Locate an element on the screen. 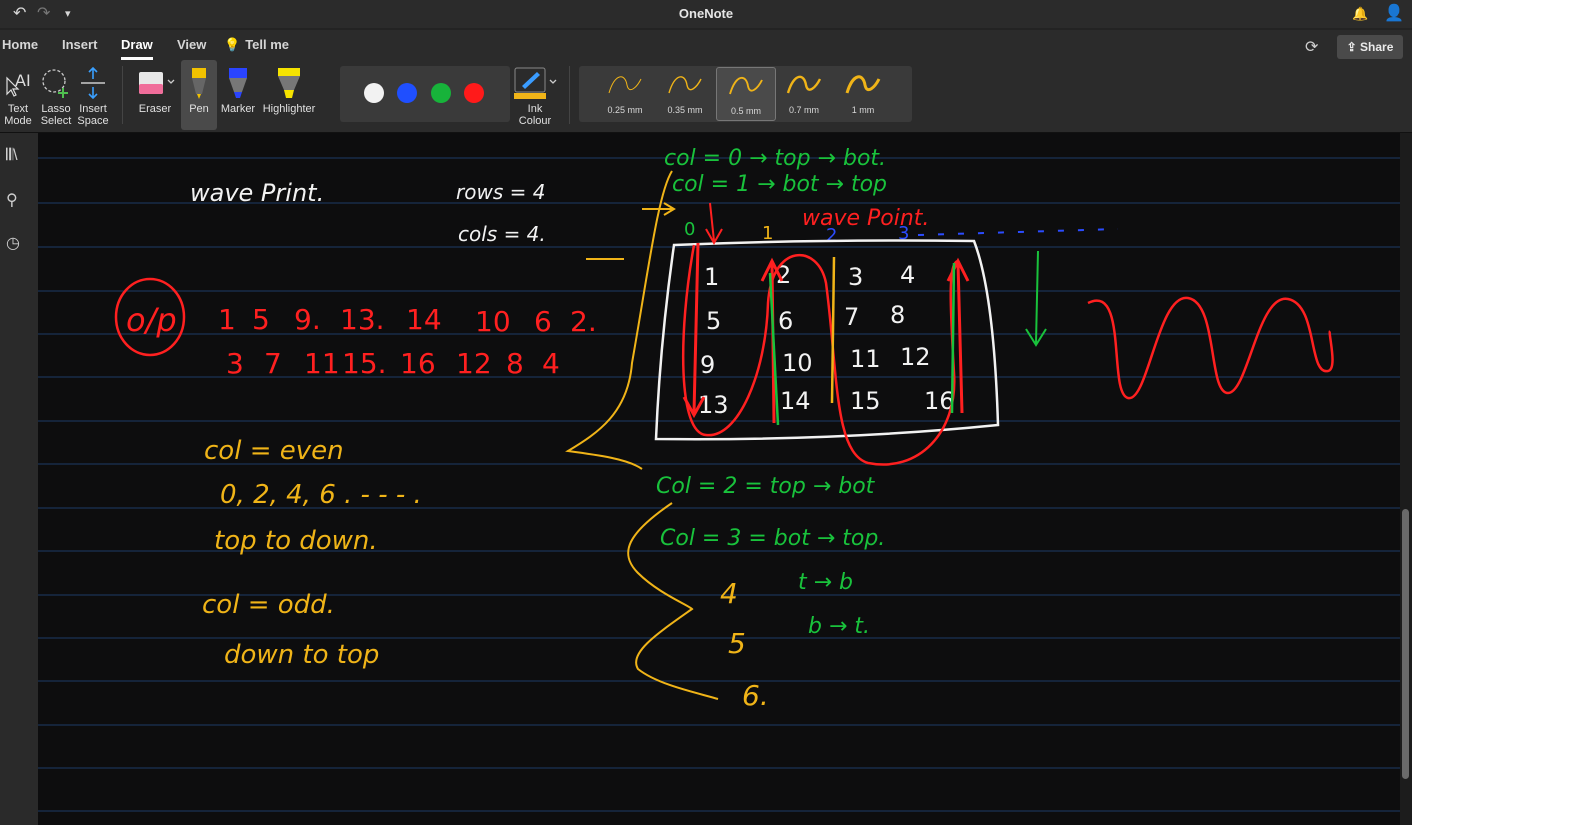 The image size is (1576, 825). pen-icon is located at coordinates (199, 83).